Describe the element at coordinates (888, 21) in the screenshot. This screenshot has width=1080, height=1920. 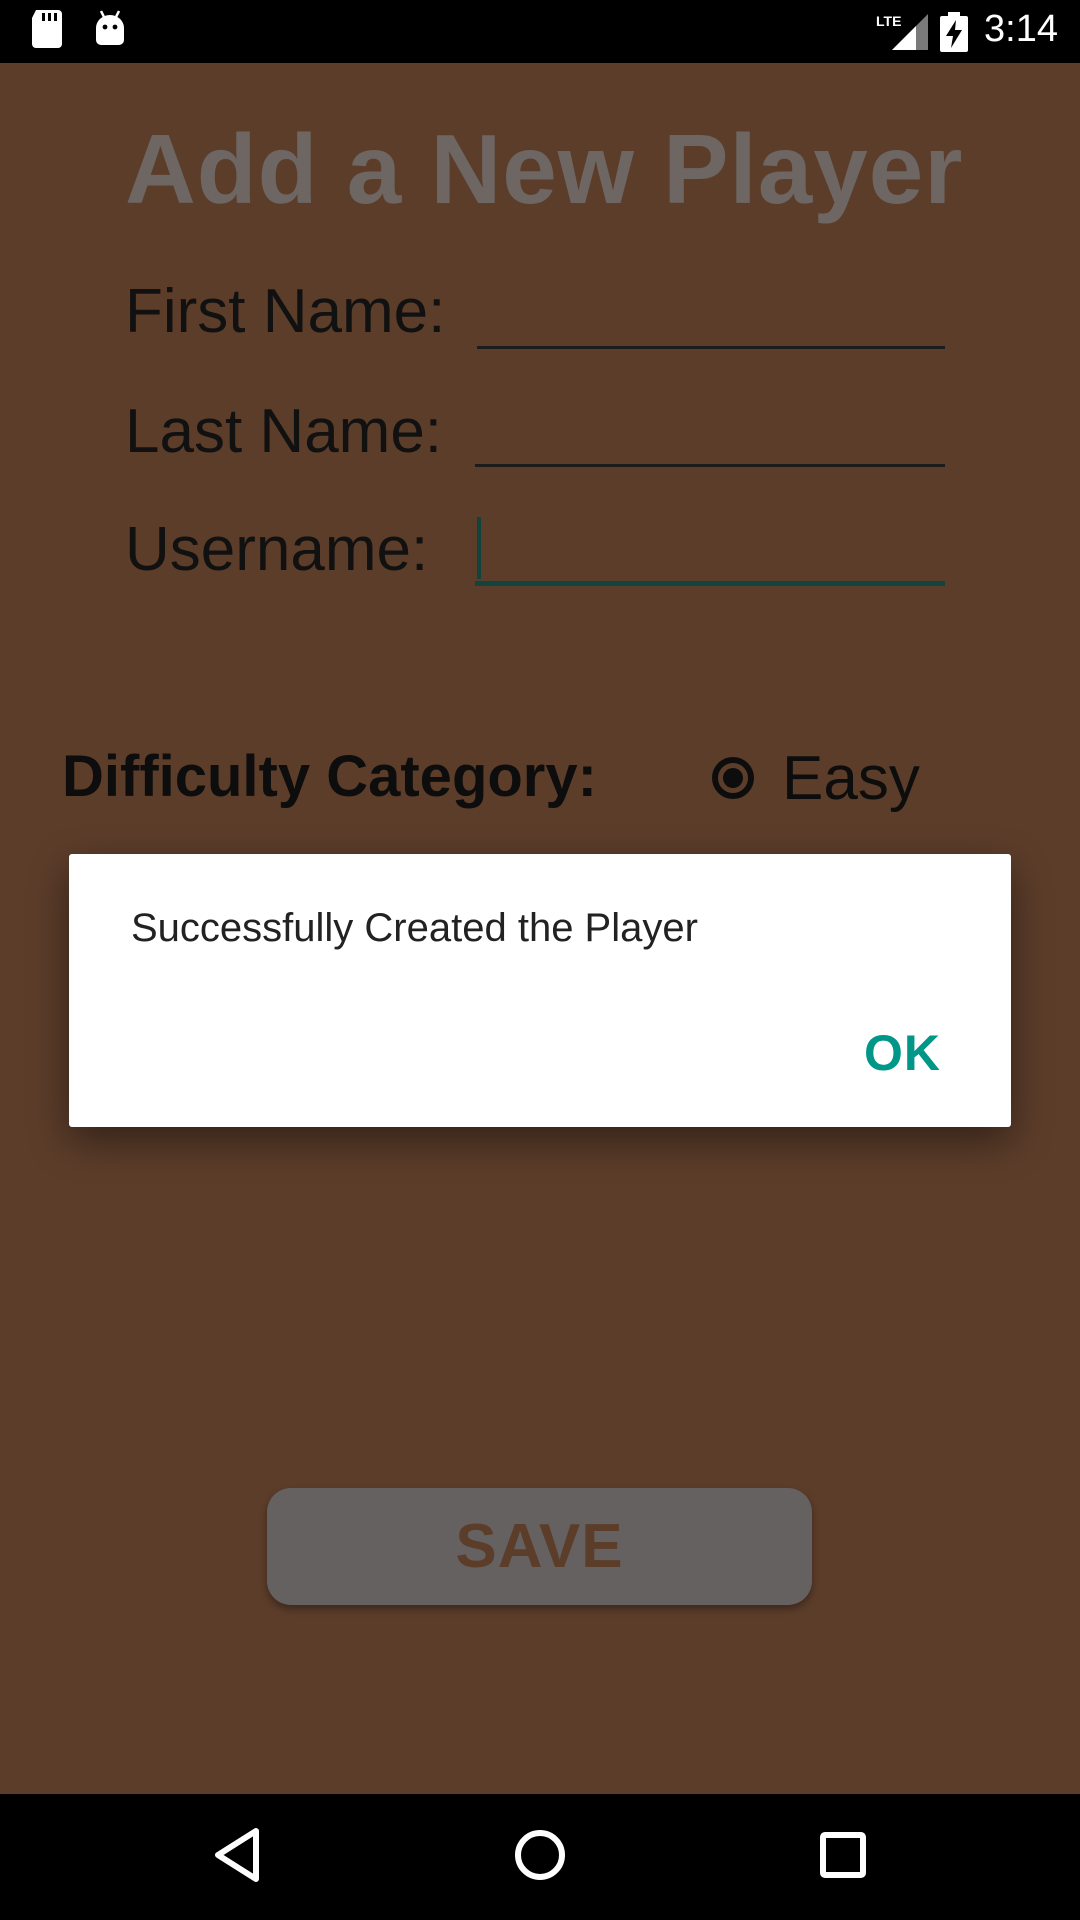
I see `svg-text: LTE` at that location.